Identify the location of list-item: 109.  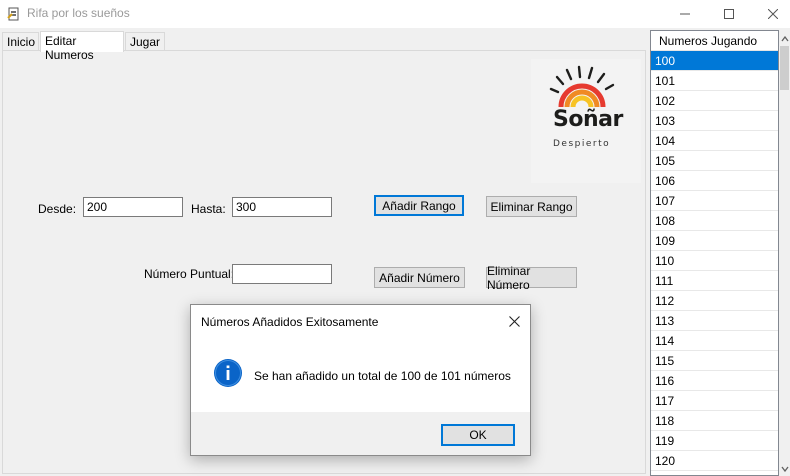
(714, 241).